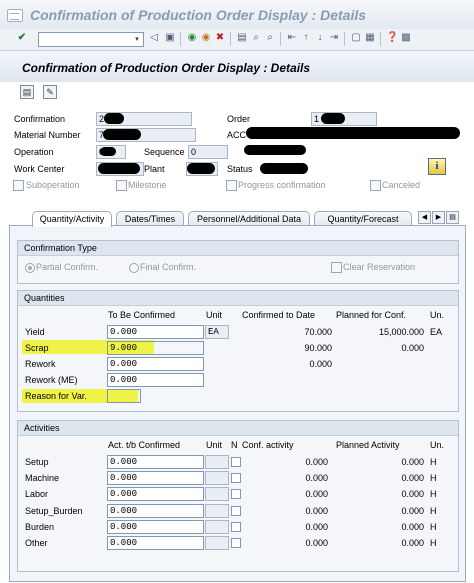 The image size is (474, 583). Describe the element at coordinates (437, 166) in the screenshot. I see `info-icon: i` at that location.